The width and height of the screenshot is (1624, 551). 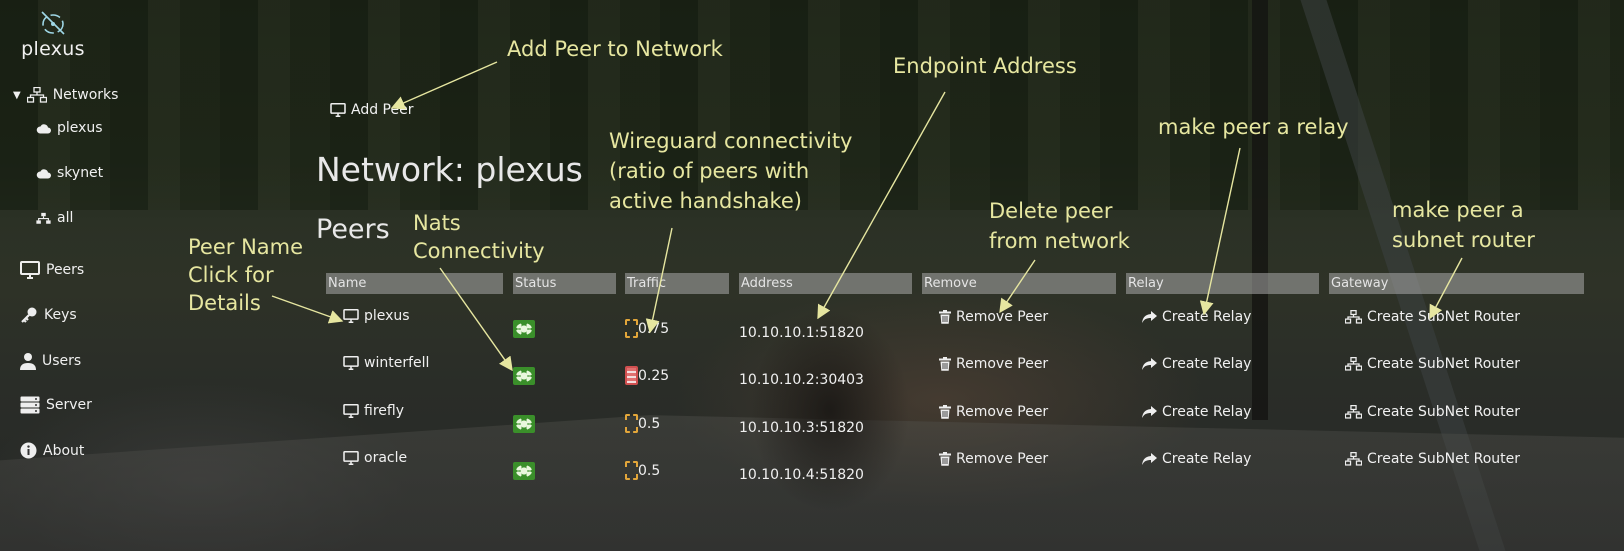 What do you see at coordinates (615, 49) in the screenshot?
I see `note-add-peer: Add Peer to Network` at bounding box center [615, 49].